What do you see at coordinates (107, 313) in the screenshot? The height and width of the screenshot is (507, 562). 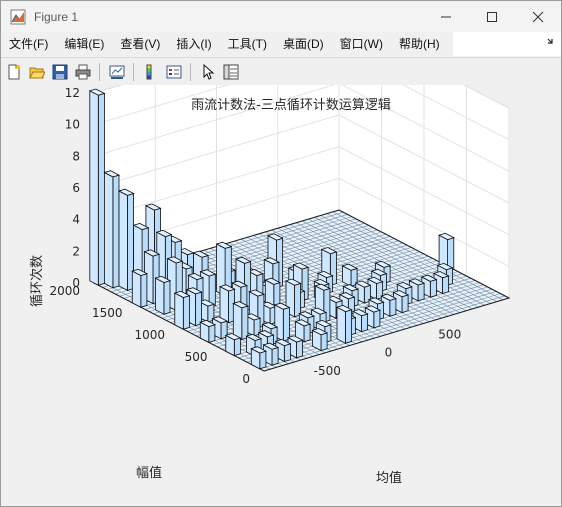 I see `y-tick-label: 1500` at bounding box center [107, 313].